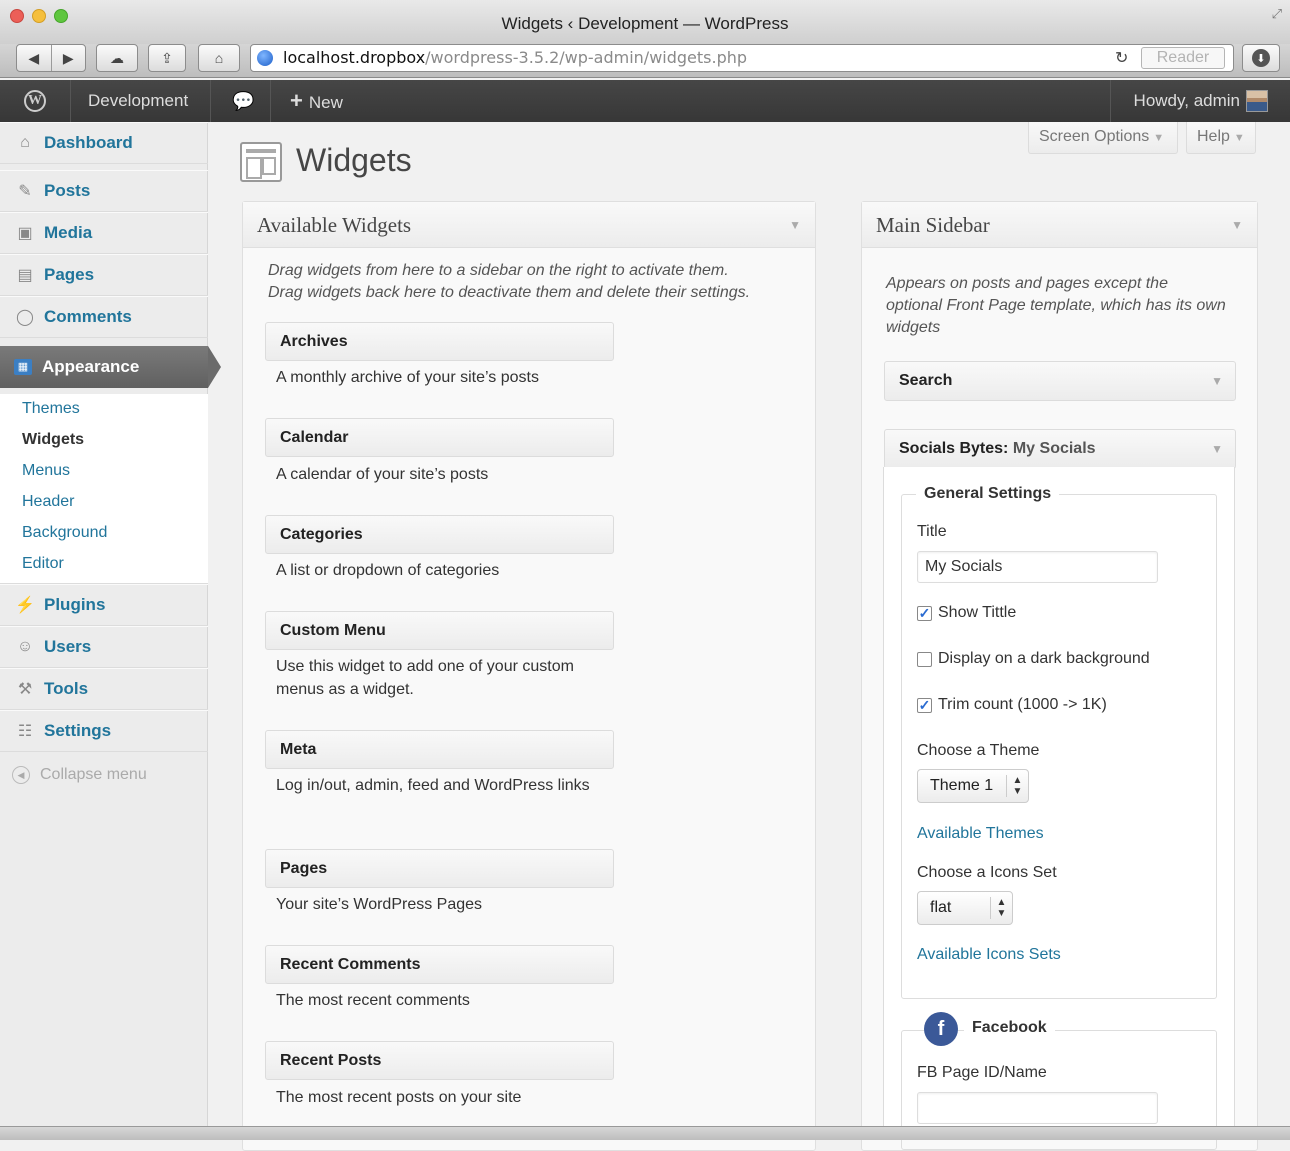 Image resolution: width=1290 pixels, height=1151 pixels. I want to click on select-arrows-icon: ▲ ▼, so click(1017, 786).